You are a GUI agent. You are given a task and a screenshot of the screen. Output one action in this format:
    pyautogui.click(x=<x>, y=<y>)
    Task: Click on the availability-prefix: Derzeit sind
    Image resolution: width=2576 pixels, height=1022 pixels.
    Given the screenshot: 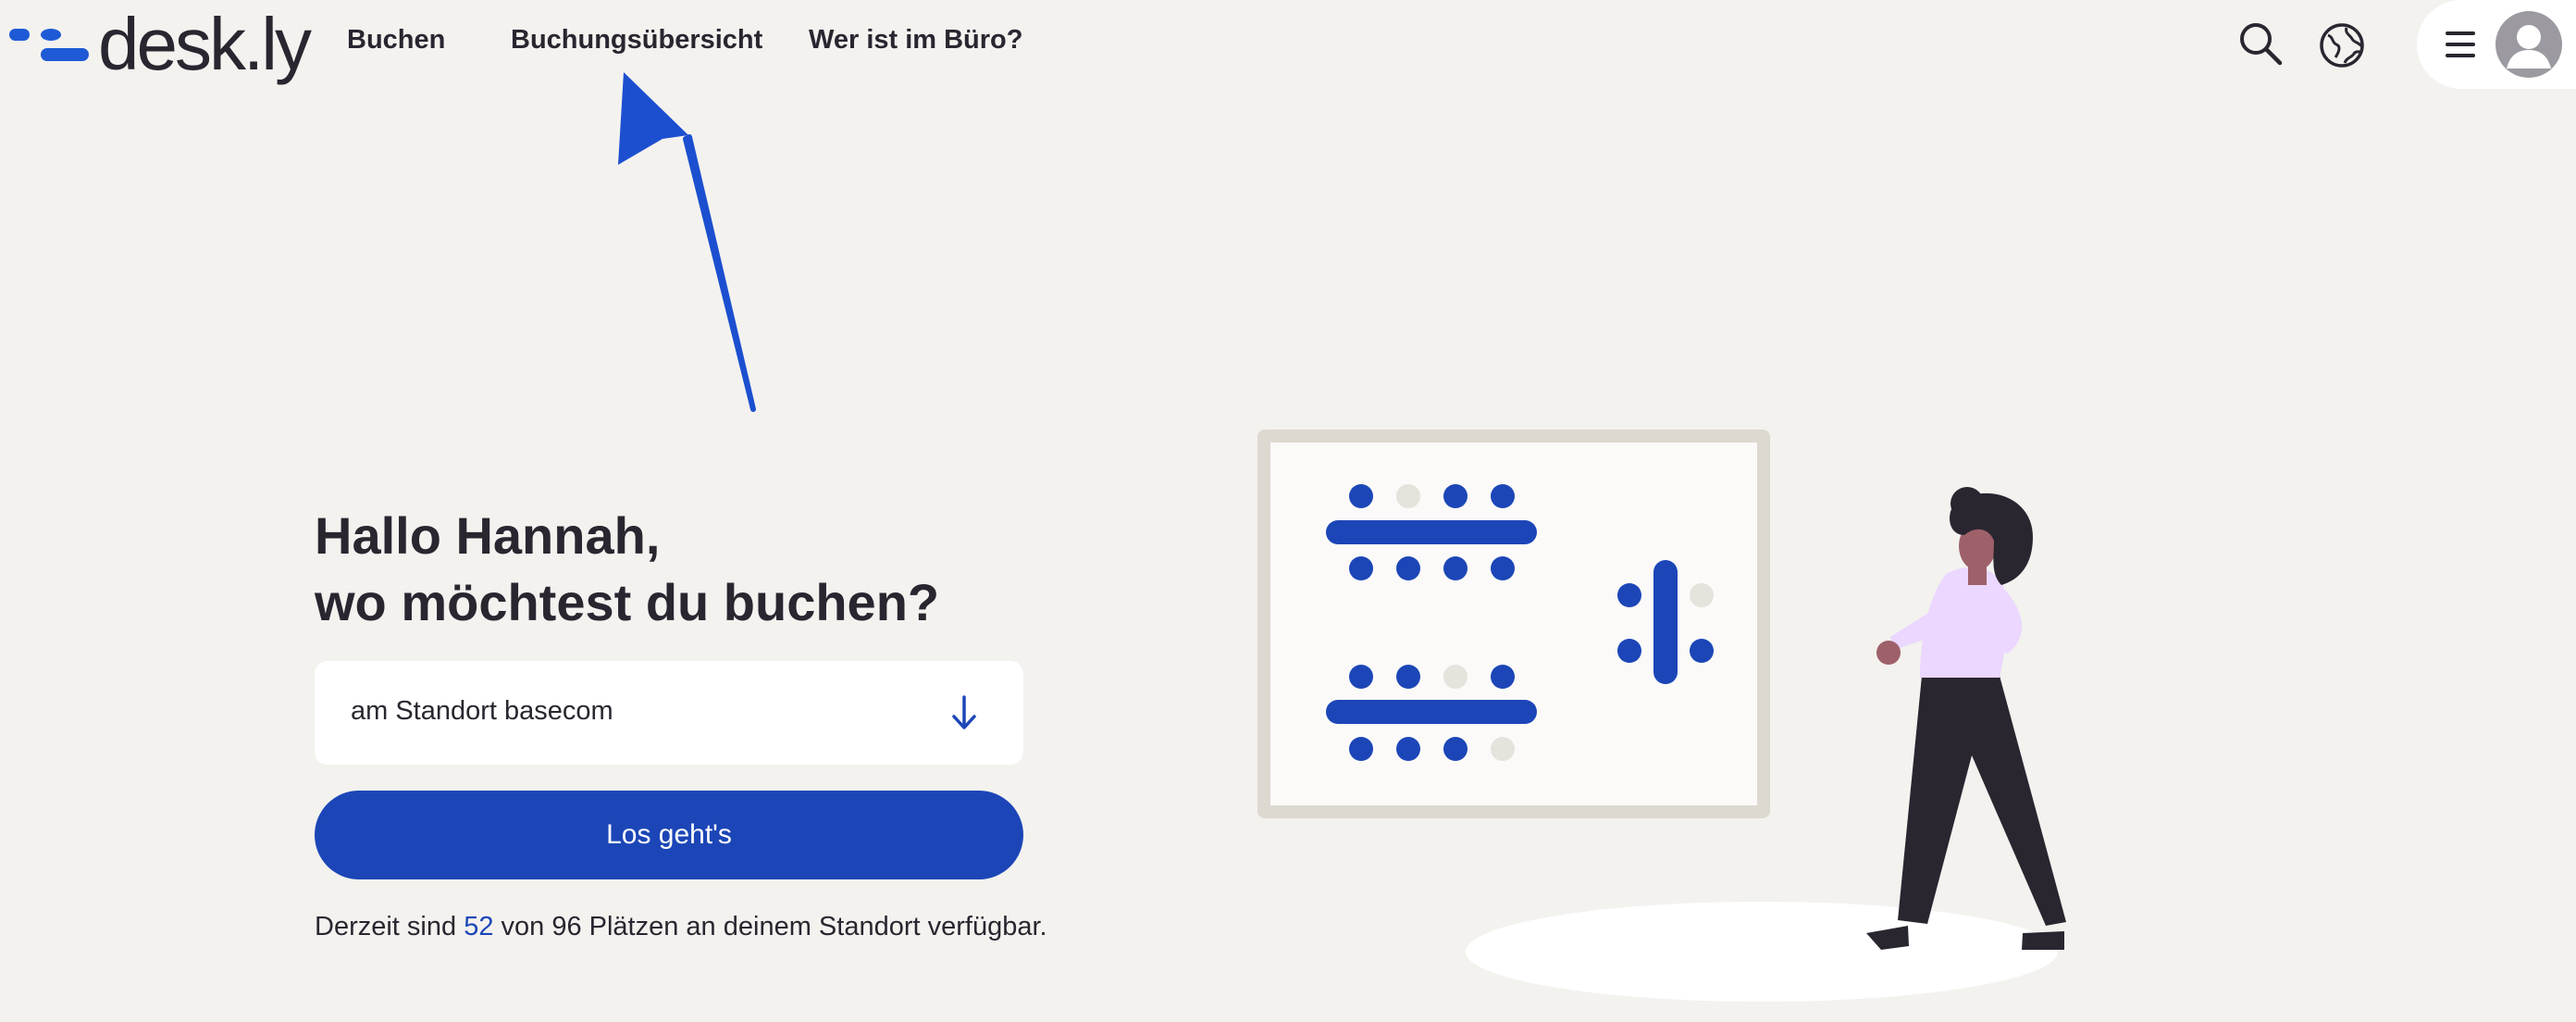 What is the action you would take?
    pyautogui.click(x=386, y=926)
    